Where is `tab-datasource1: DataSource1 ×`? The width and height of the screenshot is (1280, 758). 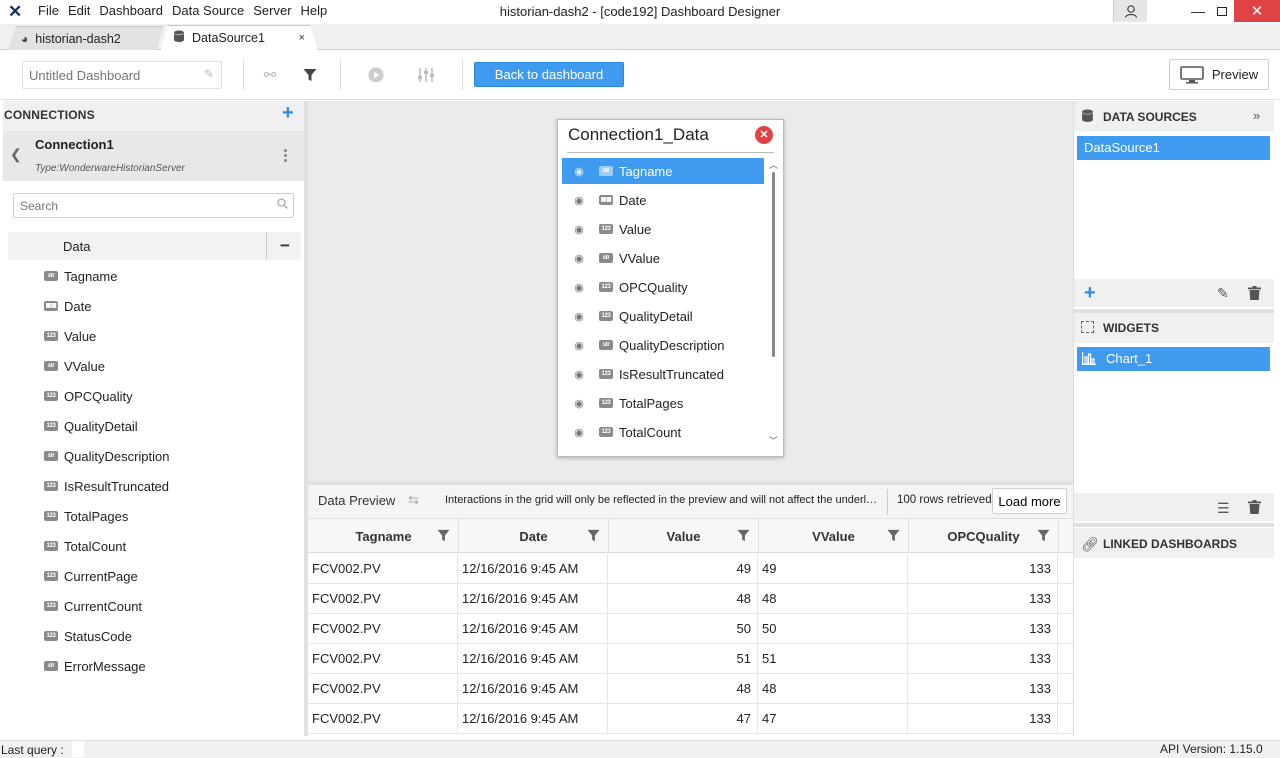 tab-datasource1: DataSource1 × is located at coordinates (239, 37).